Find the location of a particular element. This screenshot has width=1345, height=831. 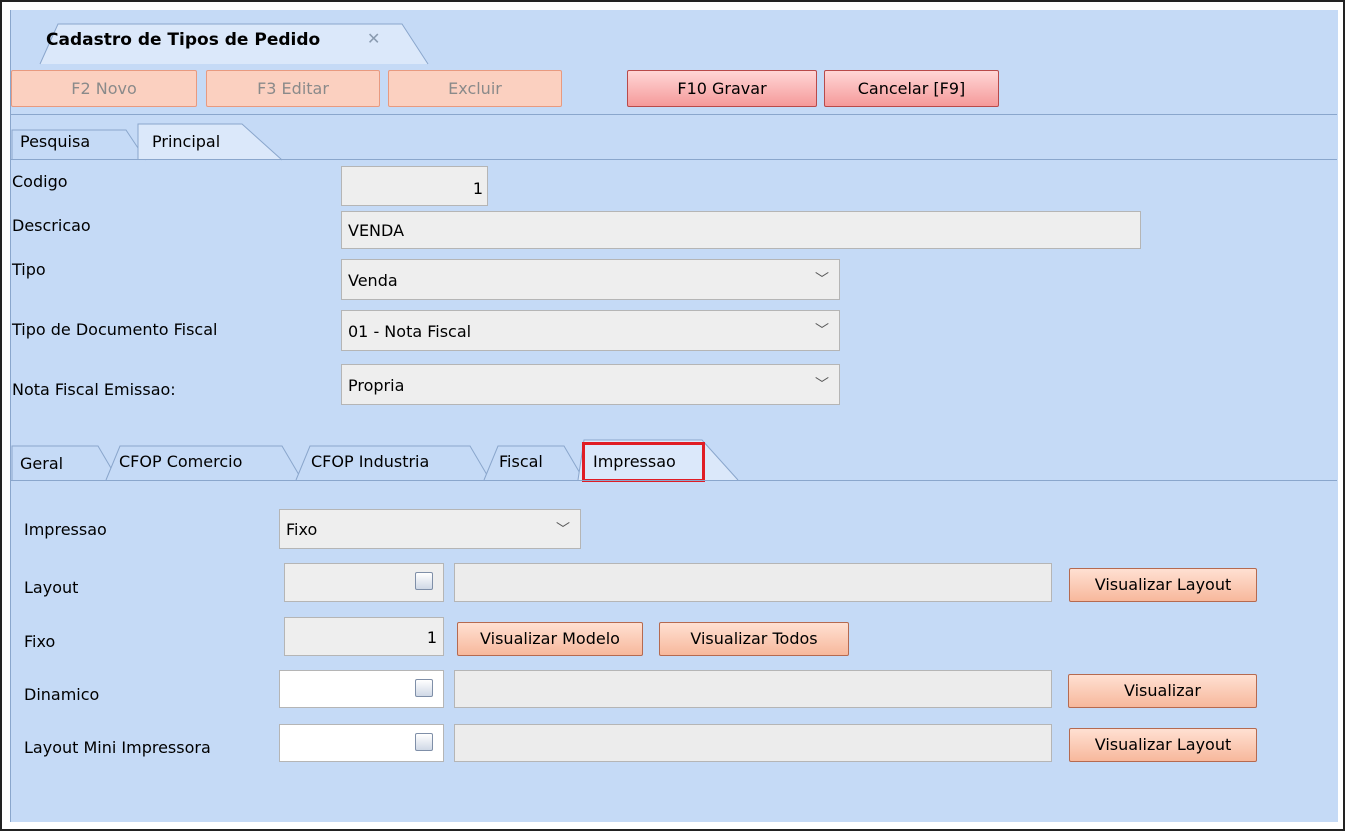

document-tab-title: Cadastro de Tipos de Pedido is located at coordinates (183, 40).